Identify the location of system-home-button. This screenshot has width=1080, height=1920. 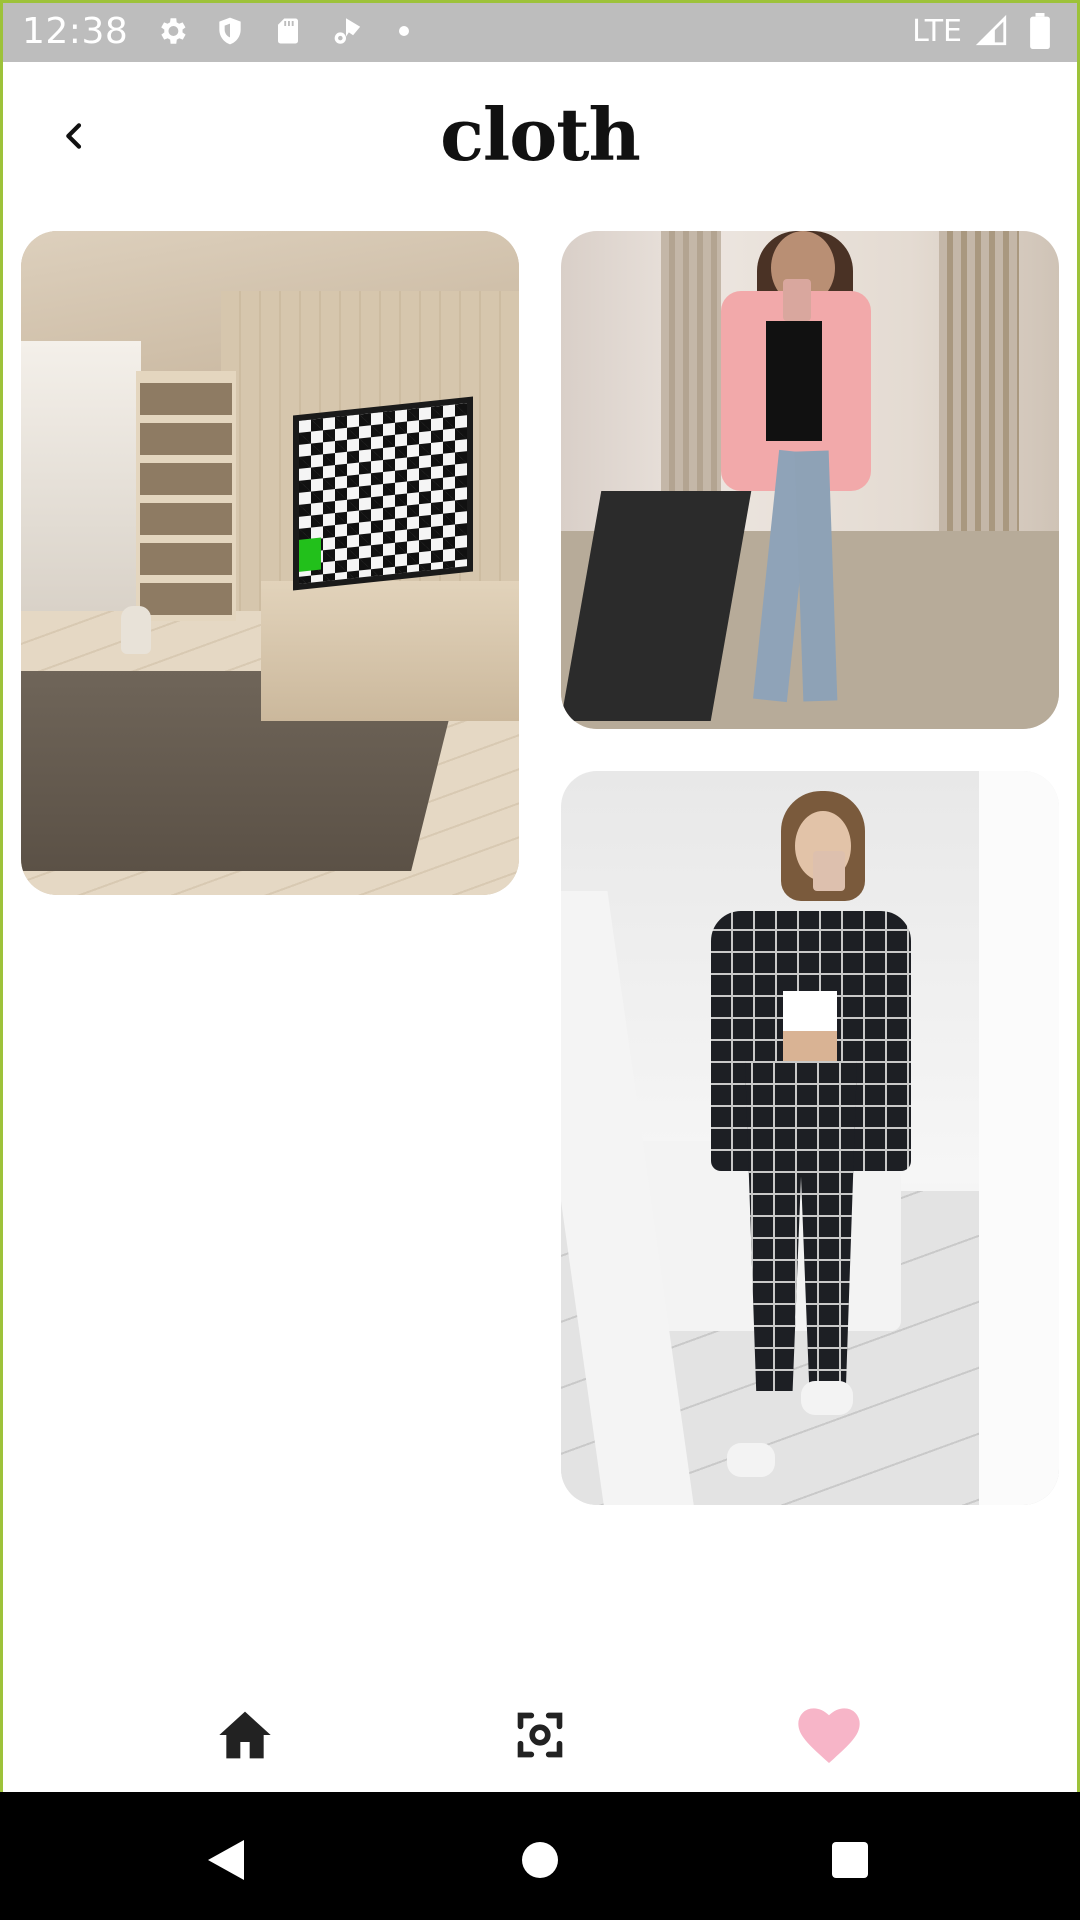
(540, 1860).